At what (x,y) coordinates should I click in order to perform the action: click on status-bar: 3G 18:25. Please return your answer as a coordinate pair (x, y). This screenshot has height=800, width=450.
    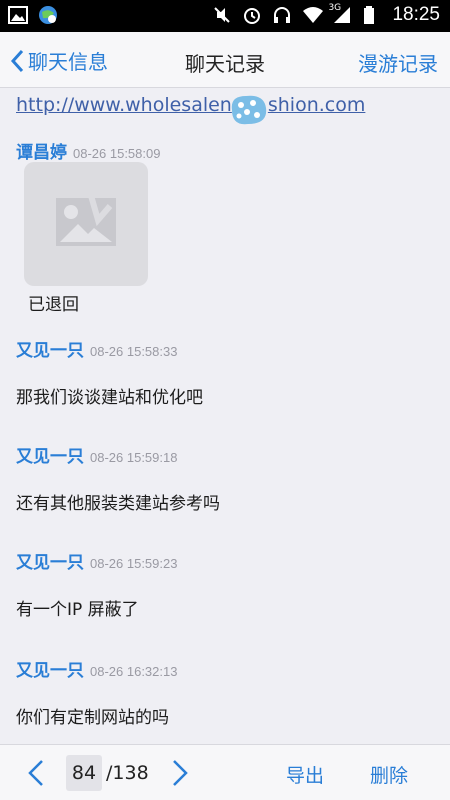
    Looking at the image, I should click on (225, 16).